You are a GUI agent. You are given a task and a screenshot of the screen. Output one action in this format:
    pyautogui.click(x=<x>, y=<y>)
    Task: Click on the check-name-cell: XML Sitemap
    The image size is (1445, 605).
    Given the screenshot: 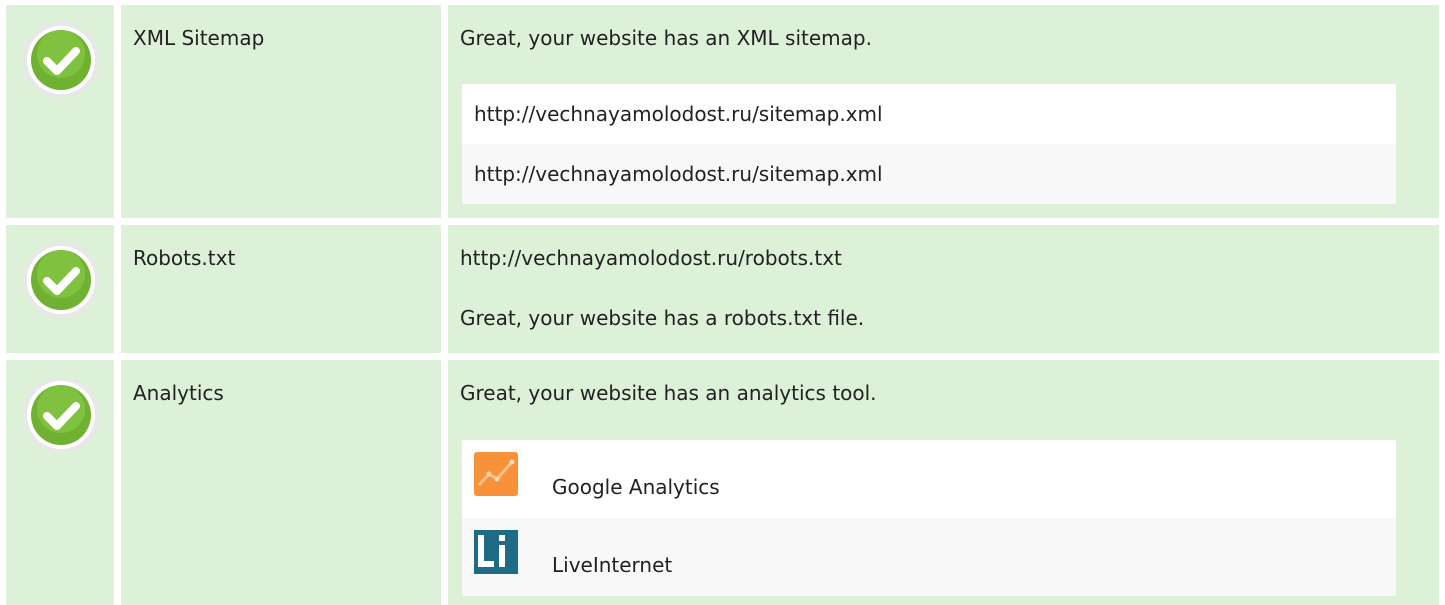 What is the action you would take?
    pyautogui.click(x=281, y=111)
    